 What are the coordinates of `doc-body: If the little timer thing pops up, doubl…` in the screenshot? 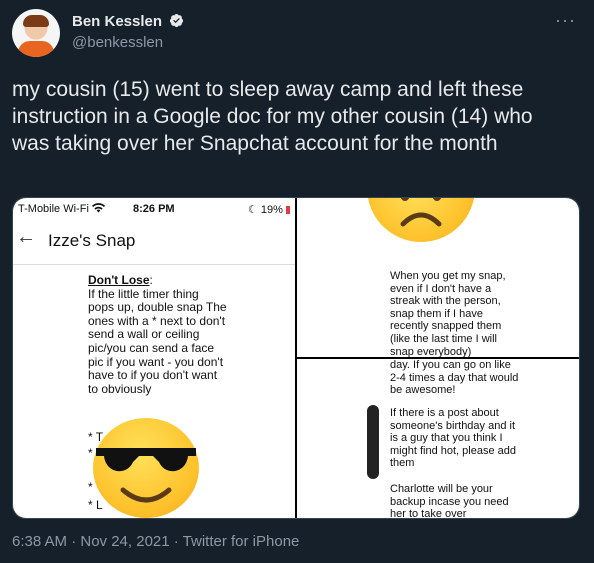 It's located at (157, 341).